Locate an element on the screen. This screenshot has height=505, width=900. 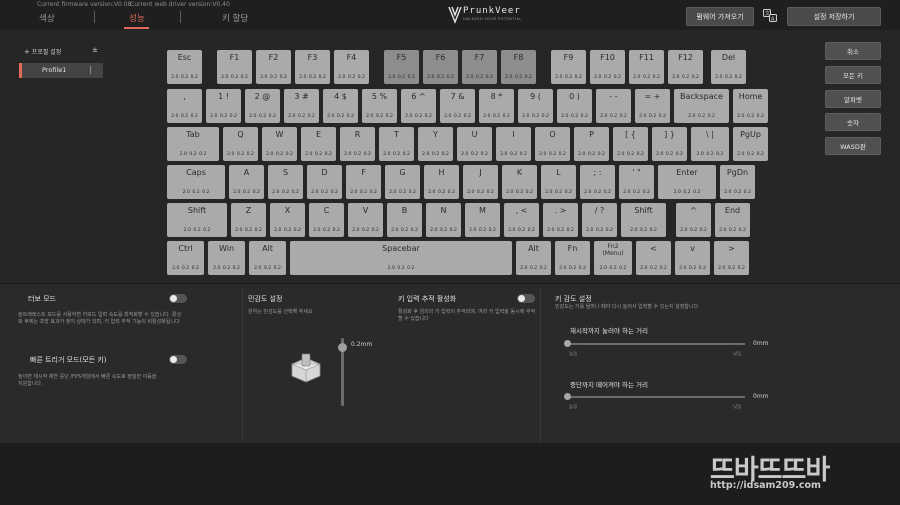
key-2-0: Tab 2.0 0.2 0.2 is located at coordinates (193, 144).